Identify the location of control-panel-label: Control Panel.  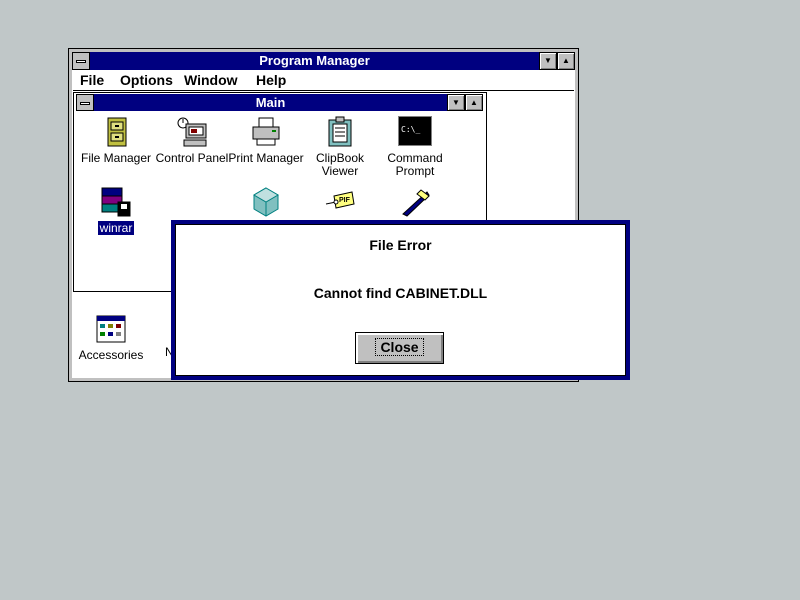
(192, 158).